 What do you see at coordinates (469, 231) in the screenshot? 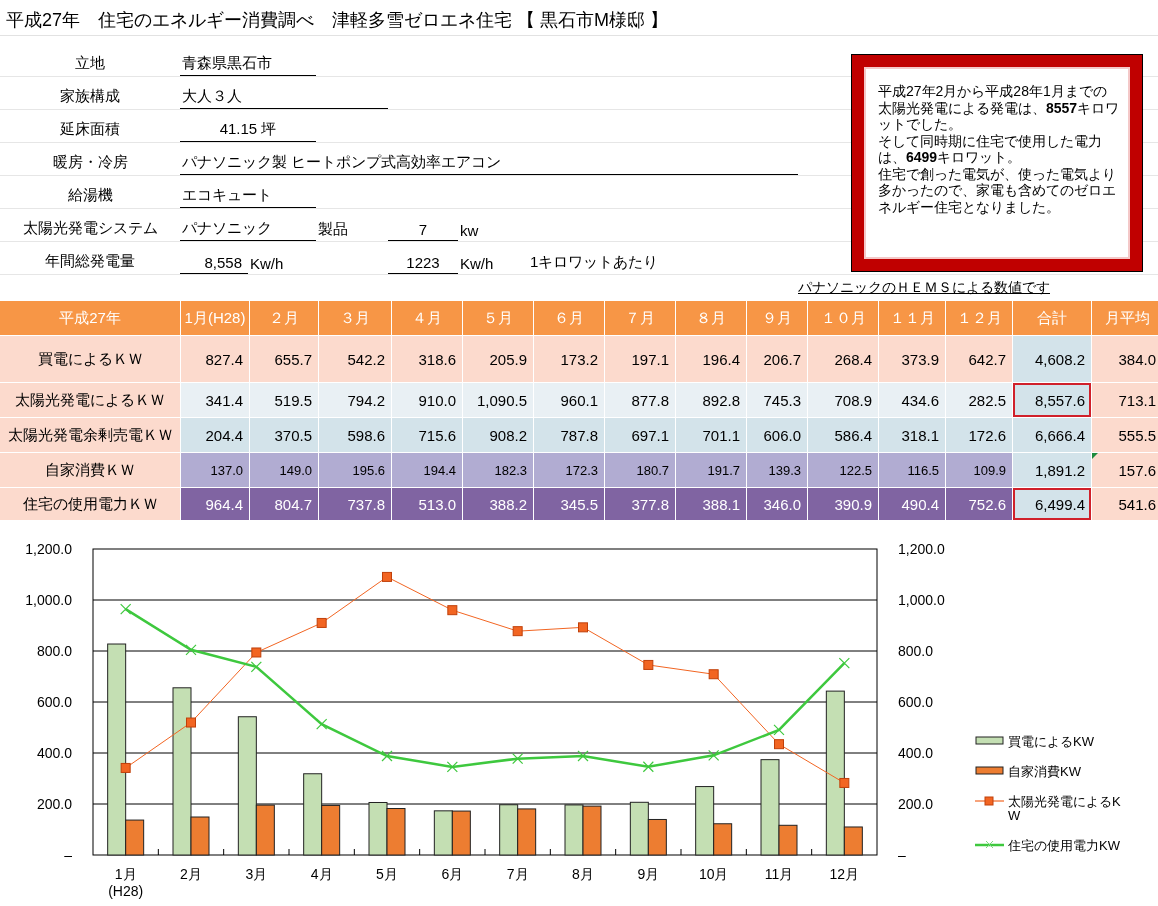
I see `field-value: kw` at bounding box center [469, 231].